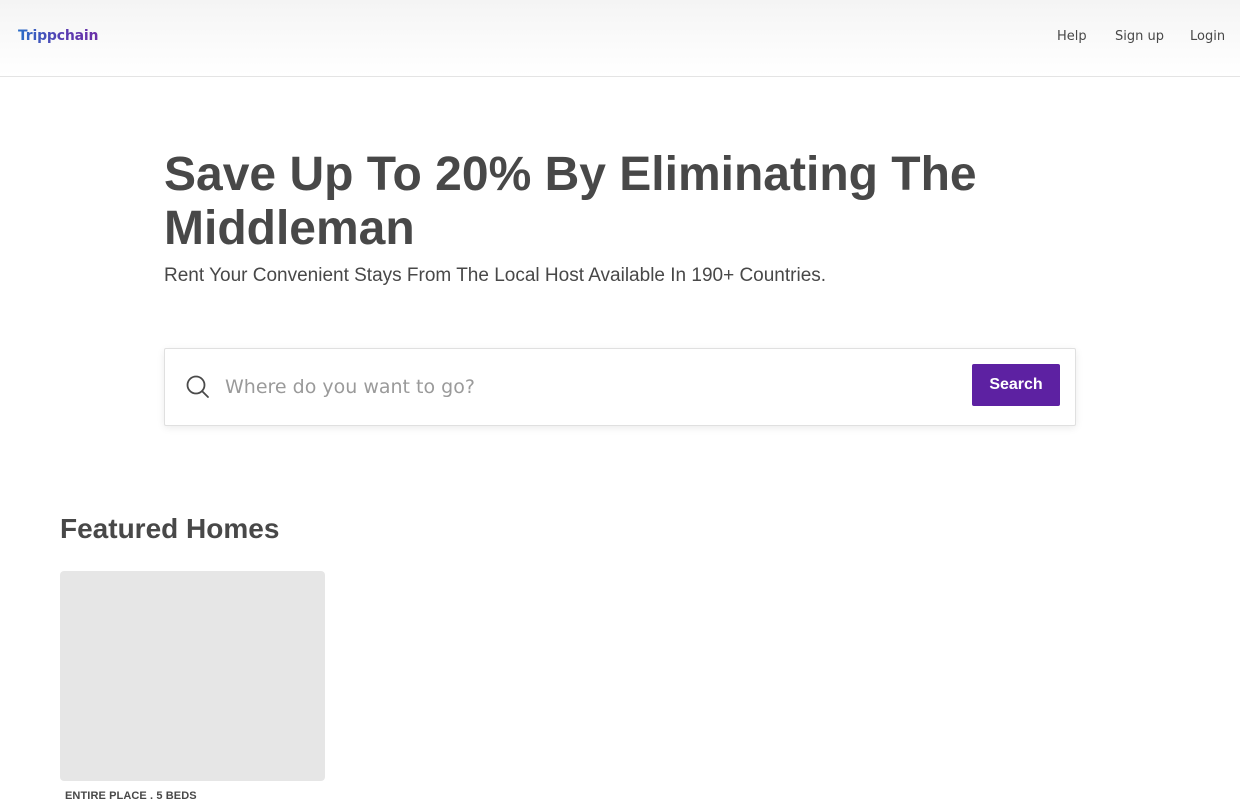 Image resolution: width=1240 pixels, height=802 pixels. I want to click on brand-logo: Trippchain, so click(58, 36).